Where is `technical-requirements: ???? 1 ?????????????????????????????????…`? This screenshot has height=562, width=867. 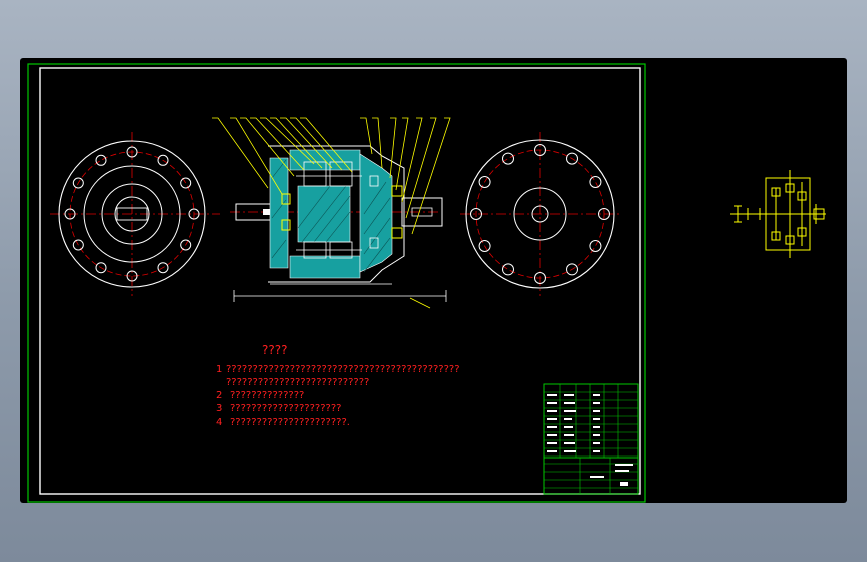 technical-requirements: ???? 1 ?????????????????????????????????… is located at coordinates (338, 385).